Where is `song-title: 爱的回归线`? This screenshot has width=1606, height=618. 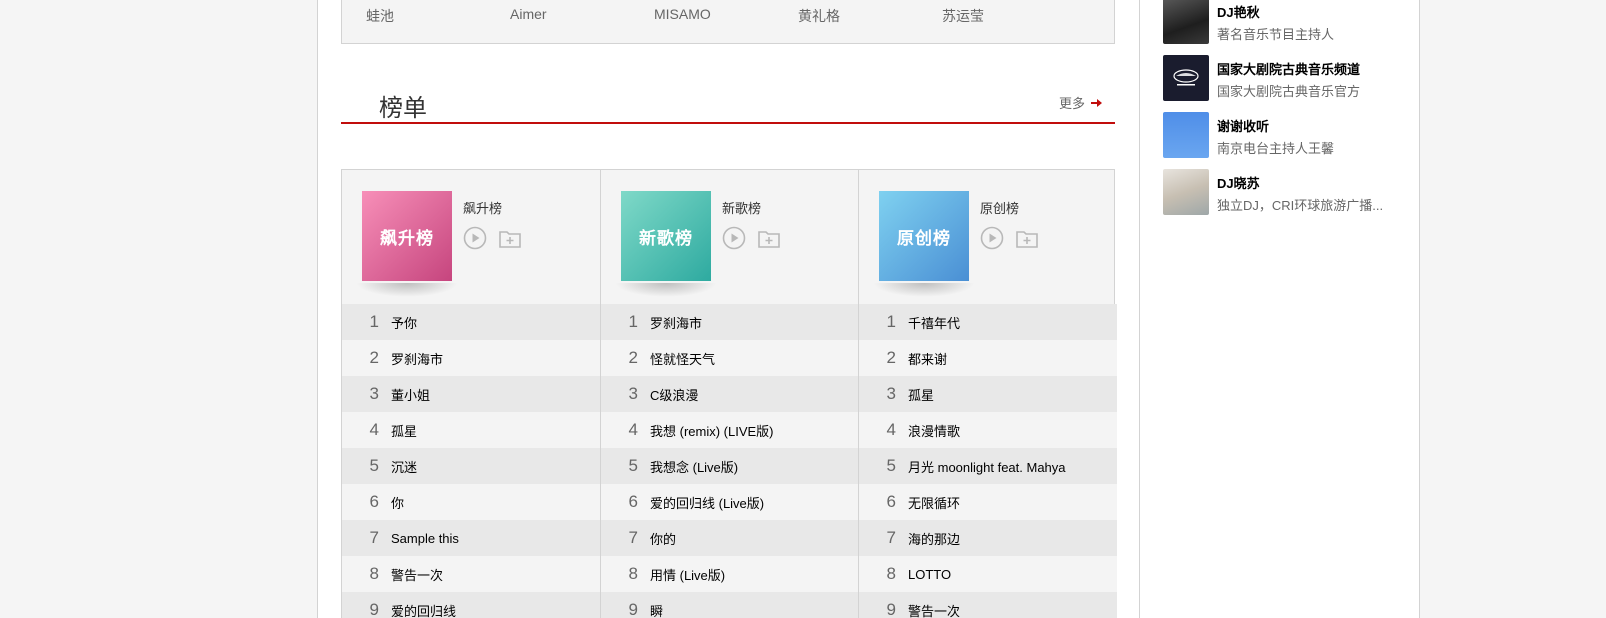 song-title: 爱的回归线 is located at coordinates (423, 609).